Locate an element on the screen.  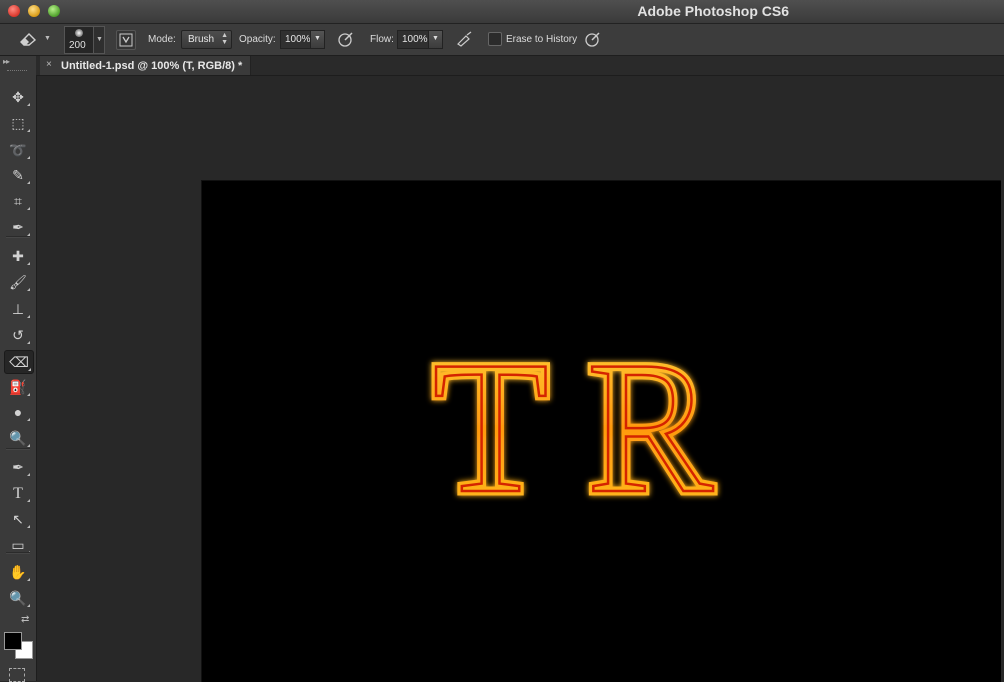
quick-mask-icon is located at coordinates (17, 675).